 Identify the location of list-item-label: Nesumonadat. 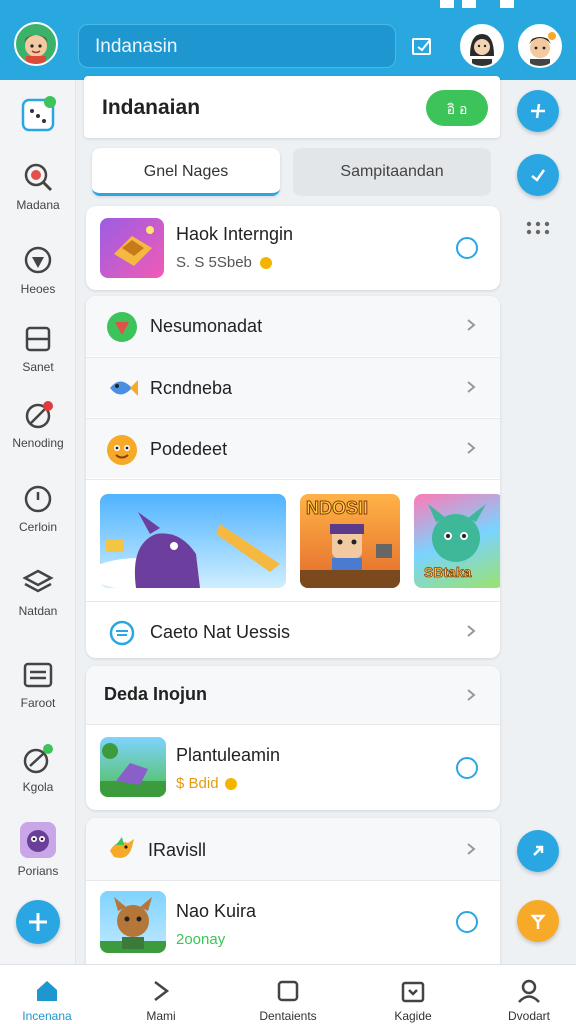
(206, 326).